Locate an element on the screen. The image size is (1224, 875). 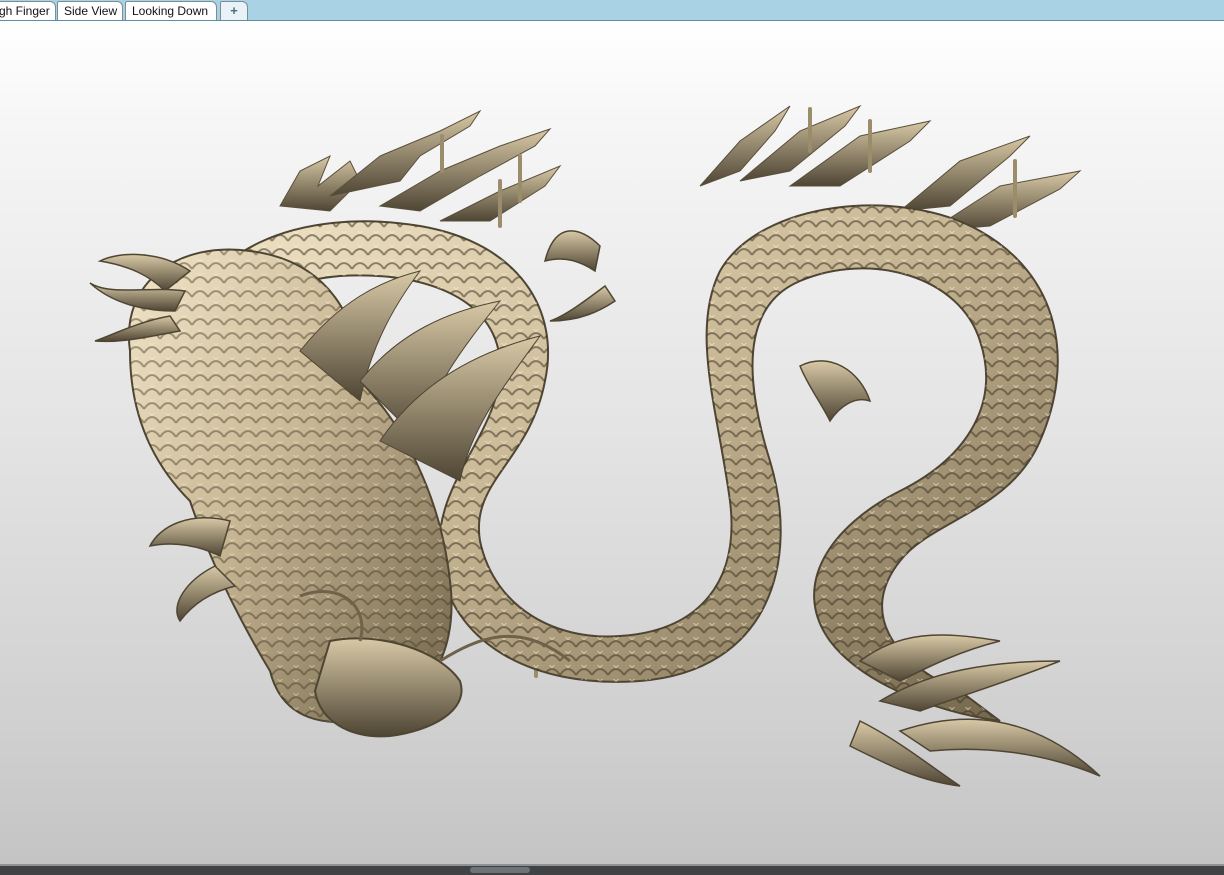
tab-high-finger: gh Finger is located at coordinates (28, 10).